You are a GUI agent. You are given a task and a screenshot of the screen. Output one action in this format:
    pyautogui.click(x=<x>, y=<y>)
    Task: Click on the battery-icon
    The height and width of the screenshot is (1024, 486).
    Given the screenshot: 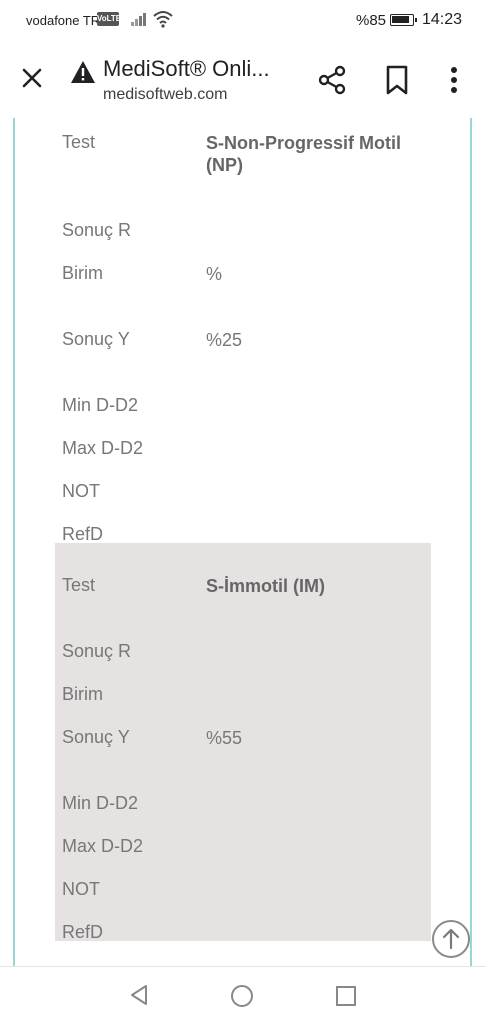 What is the action you would take?
    pyautogui.click(x=403, y=20)
    